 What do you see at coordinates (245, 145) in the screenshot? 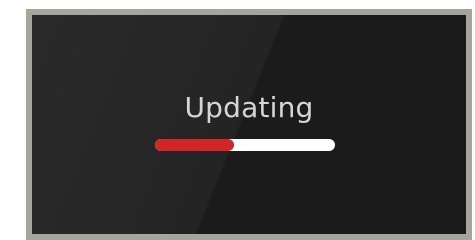
I see `progress-bar` at bounding box center [245, 145].